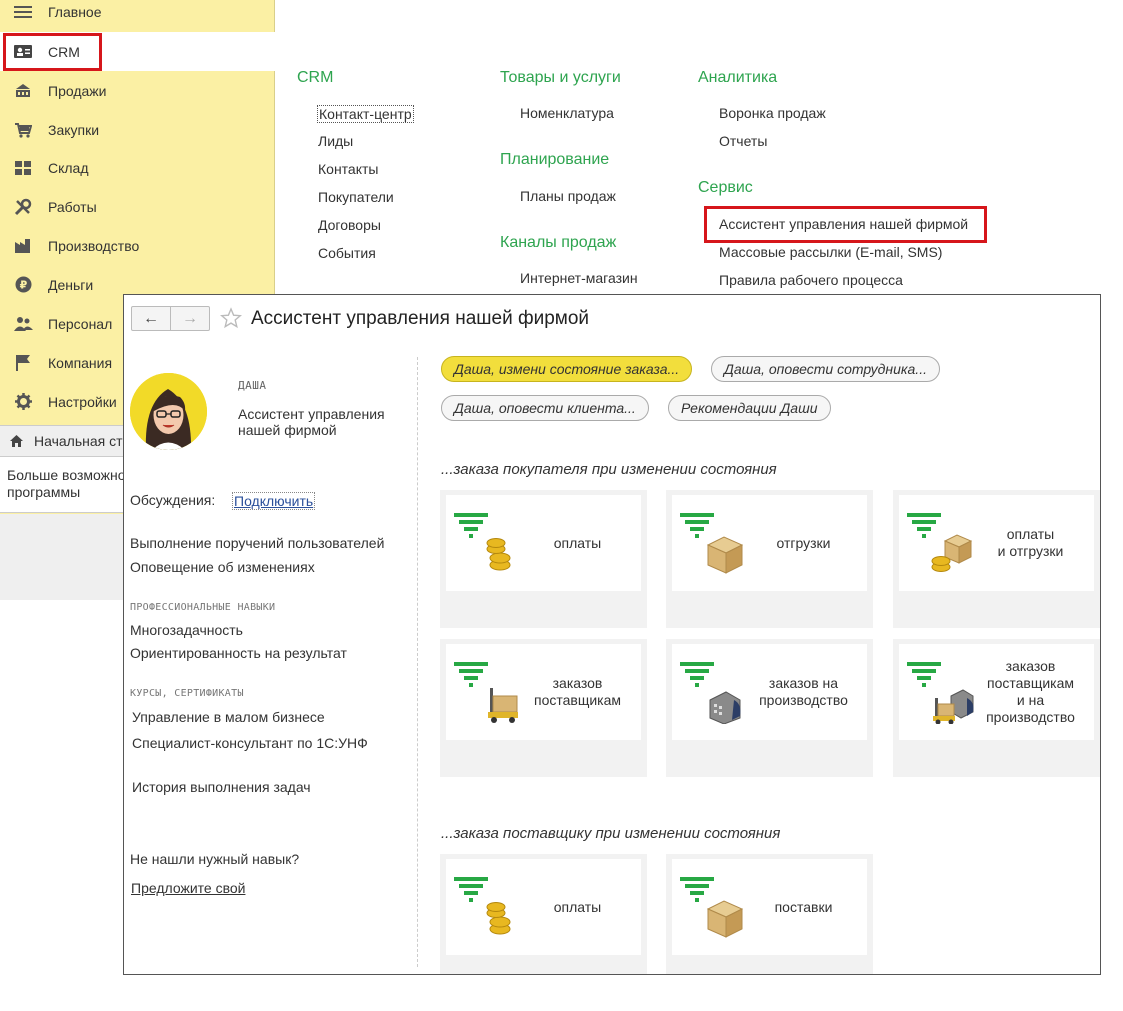  Describe the element at coordinates (137, 15) in the screenshot. I see `sidebar-item-main: Главное` at that location.